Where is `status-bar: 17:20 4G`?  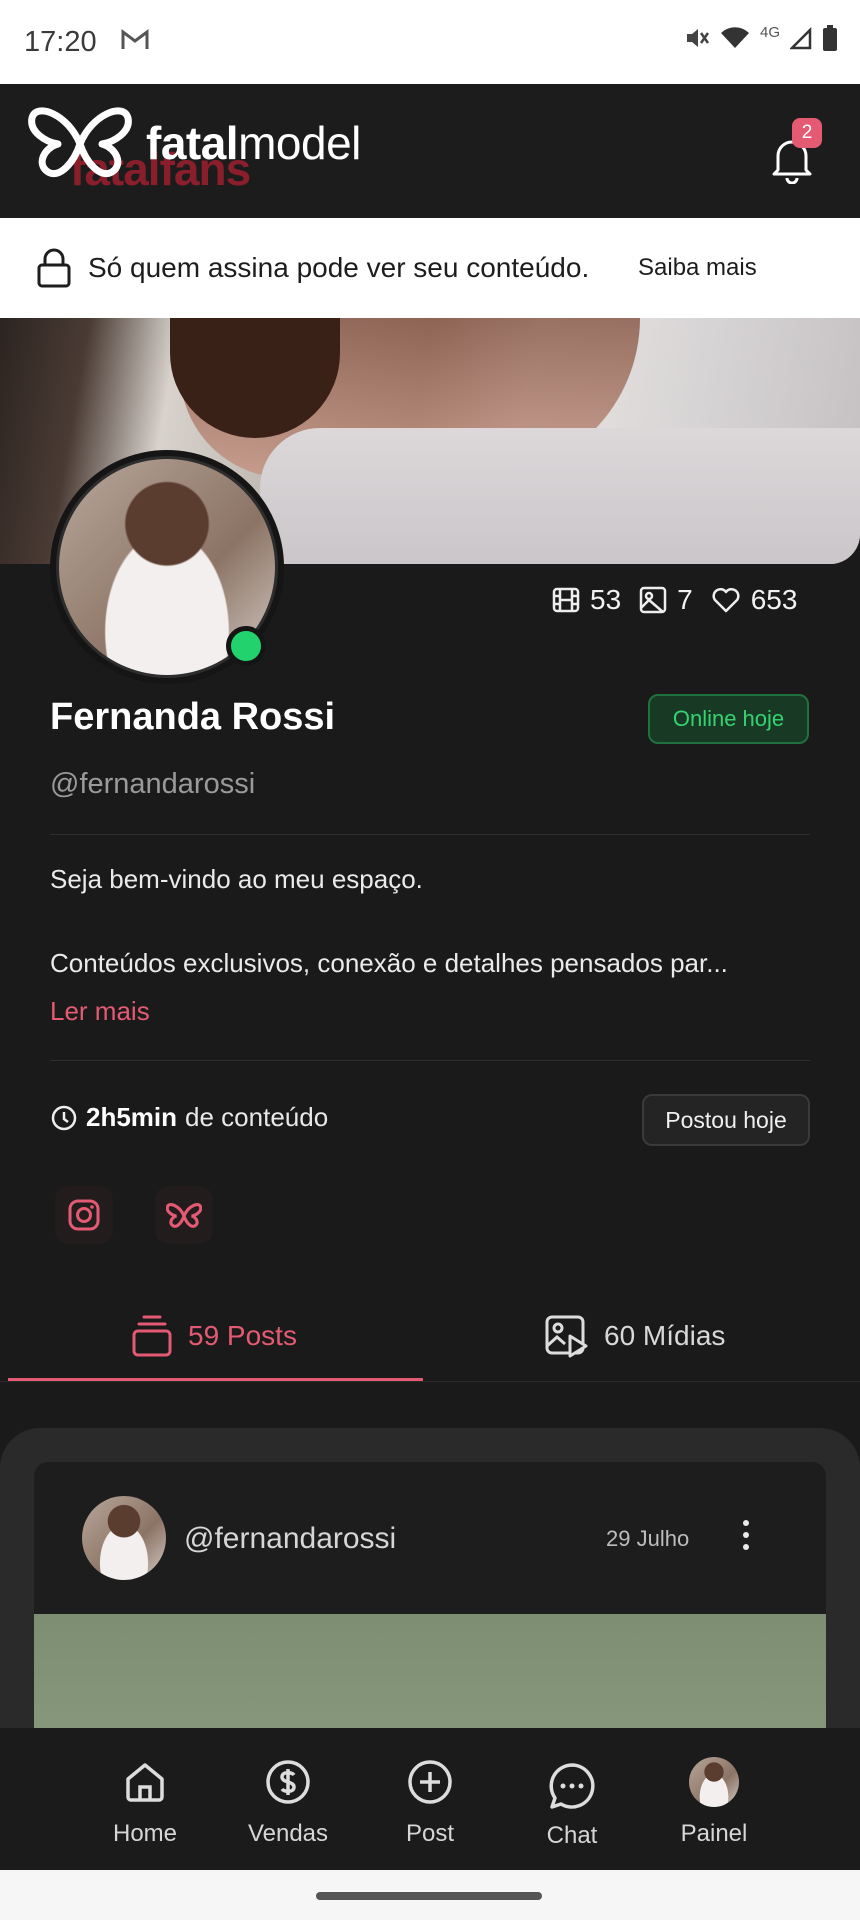
status-bar: 17:20 4G is located at coordinates (430, 42).